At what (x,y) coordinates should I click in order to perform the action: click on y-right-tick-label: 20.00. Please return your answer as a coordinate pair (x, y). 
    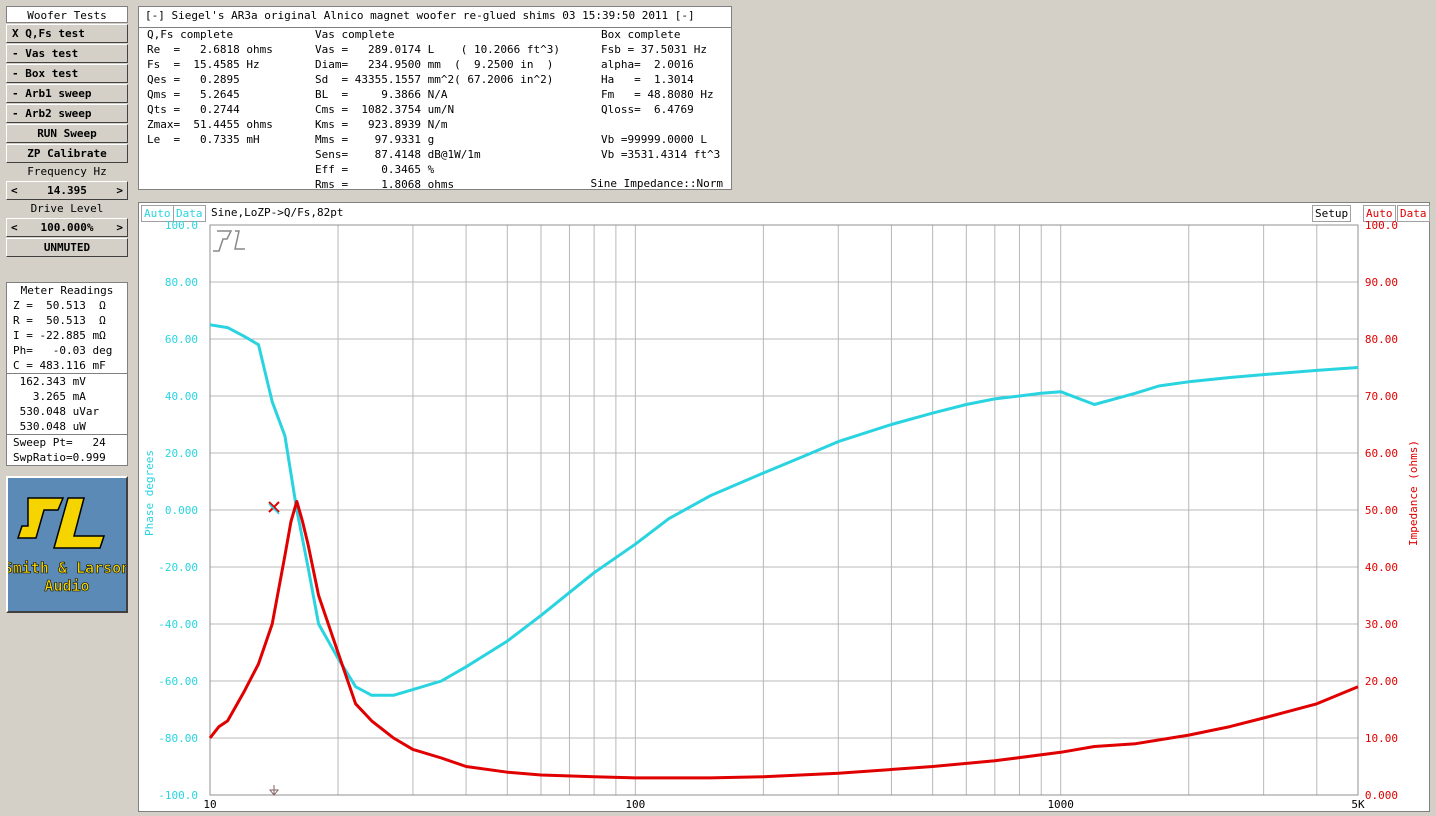
    Looking at the image, I should click on (1381, 681).